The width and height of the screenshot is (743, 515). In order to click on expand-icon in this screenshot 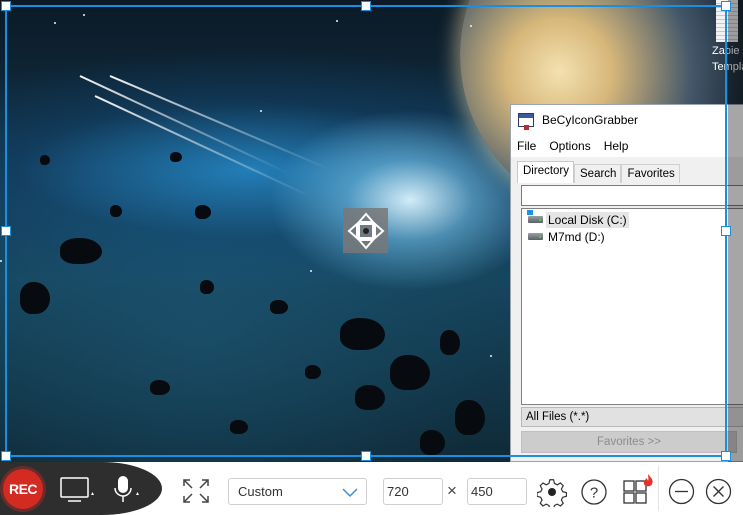, I will do `click(196, 491)`.